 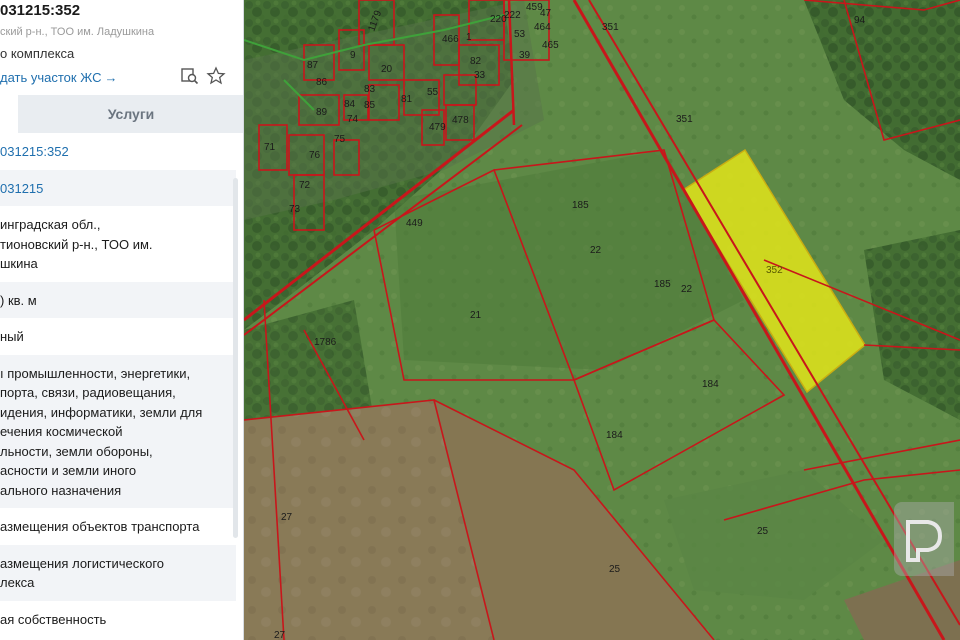 I want to click on parcel-label-465: 465, so click(x=550, y=45).